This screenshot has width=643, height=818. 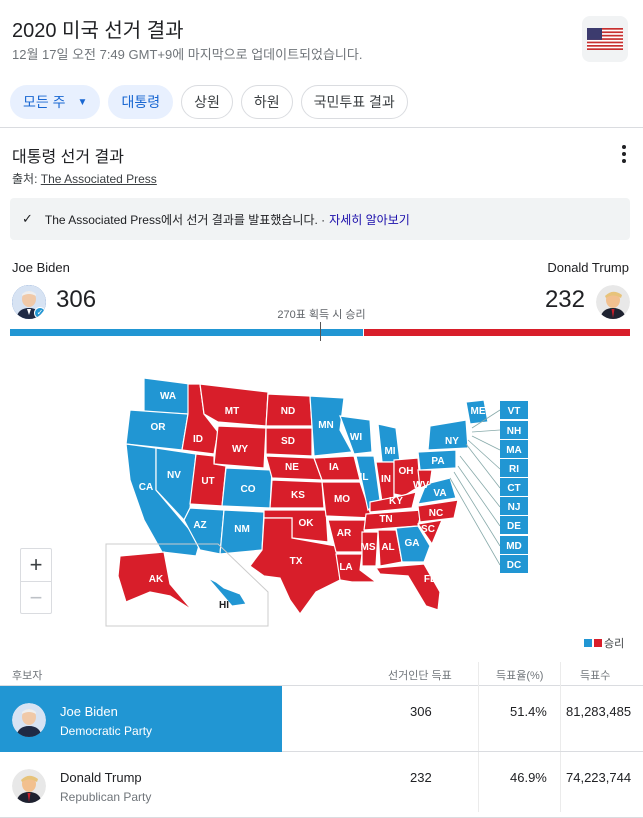 I want to click on state-label-NE: NE, so click(x=292, y=467).